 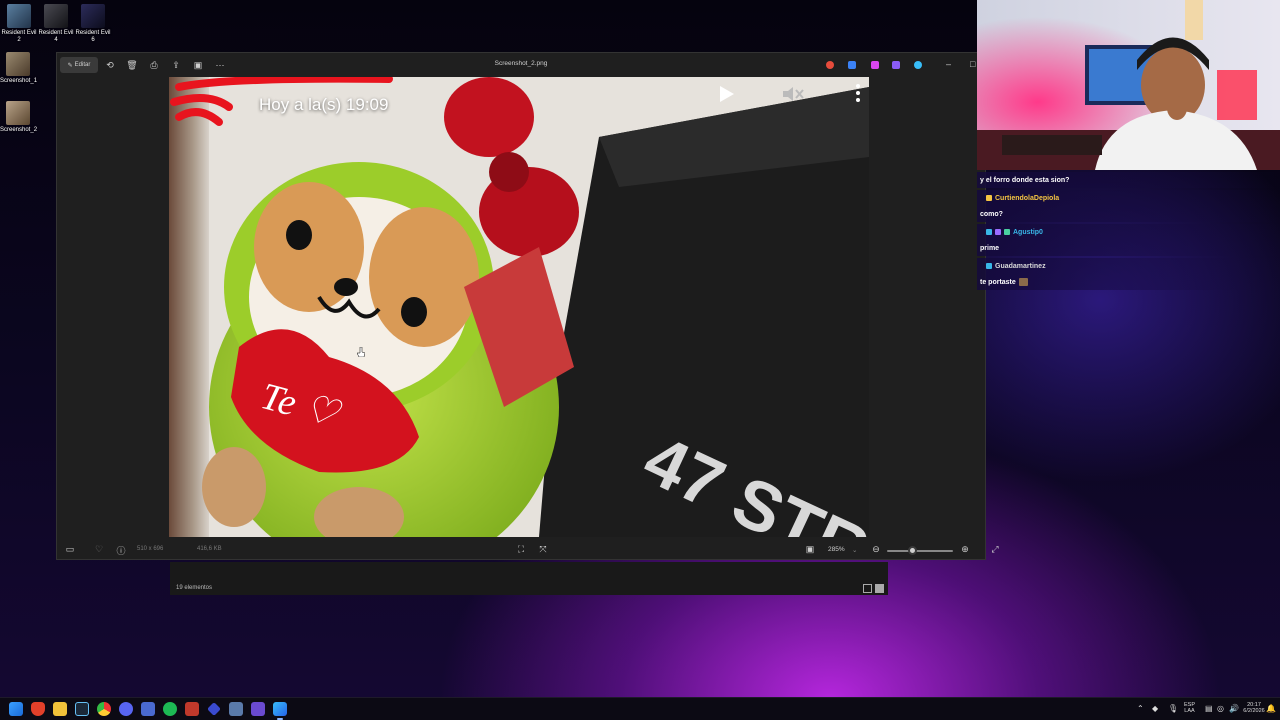 I want to click on clock-date: 6/2/2026, so click(x=1254, y=711).